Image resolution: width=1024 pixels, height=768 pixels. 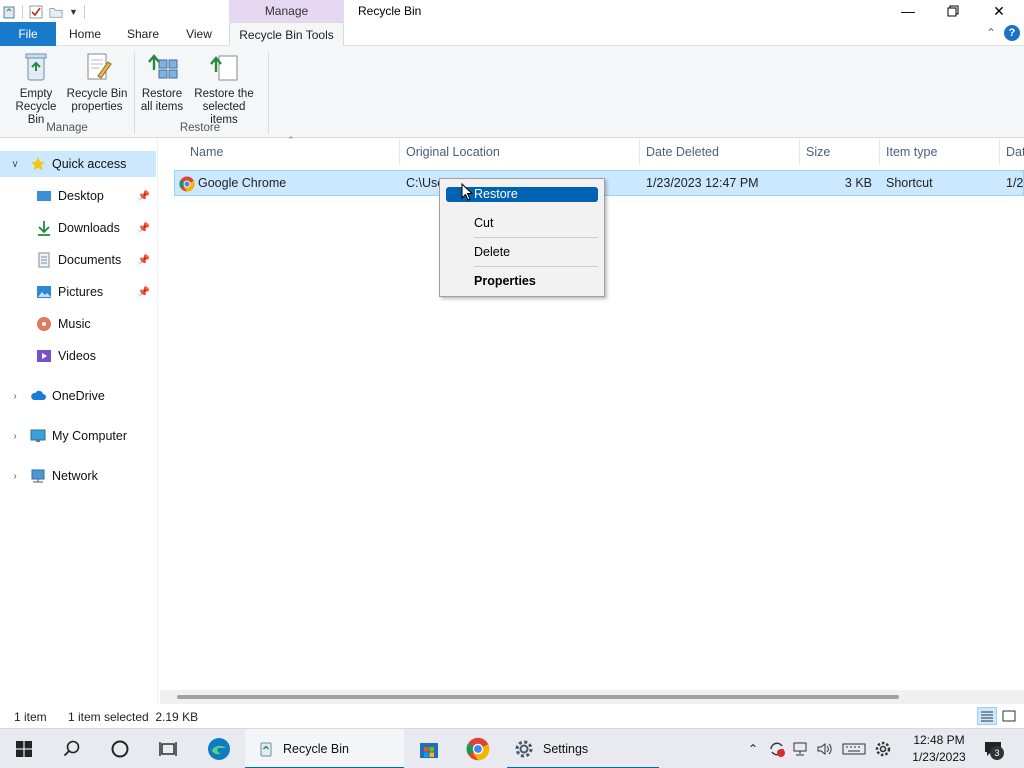 I want to click on details-view-button, so click(x=987, y=716).